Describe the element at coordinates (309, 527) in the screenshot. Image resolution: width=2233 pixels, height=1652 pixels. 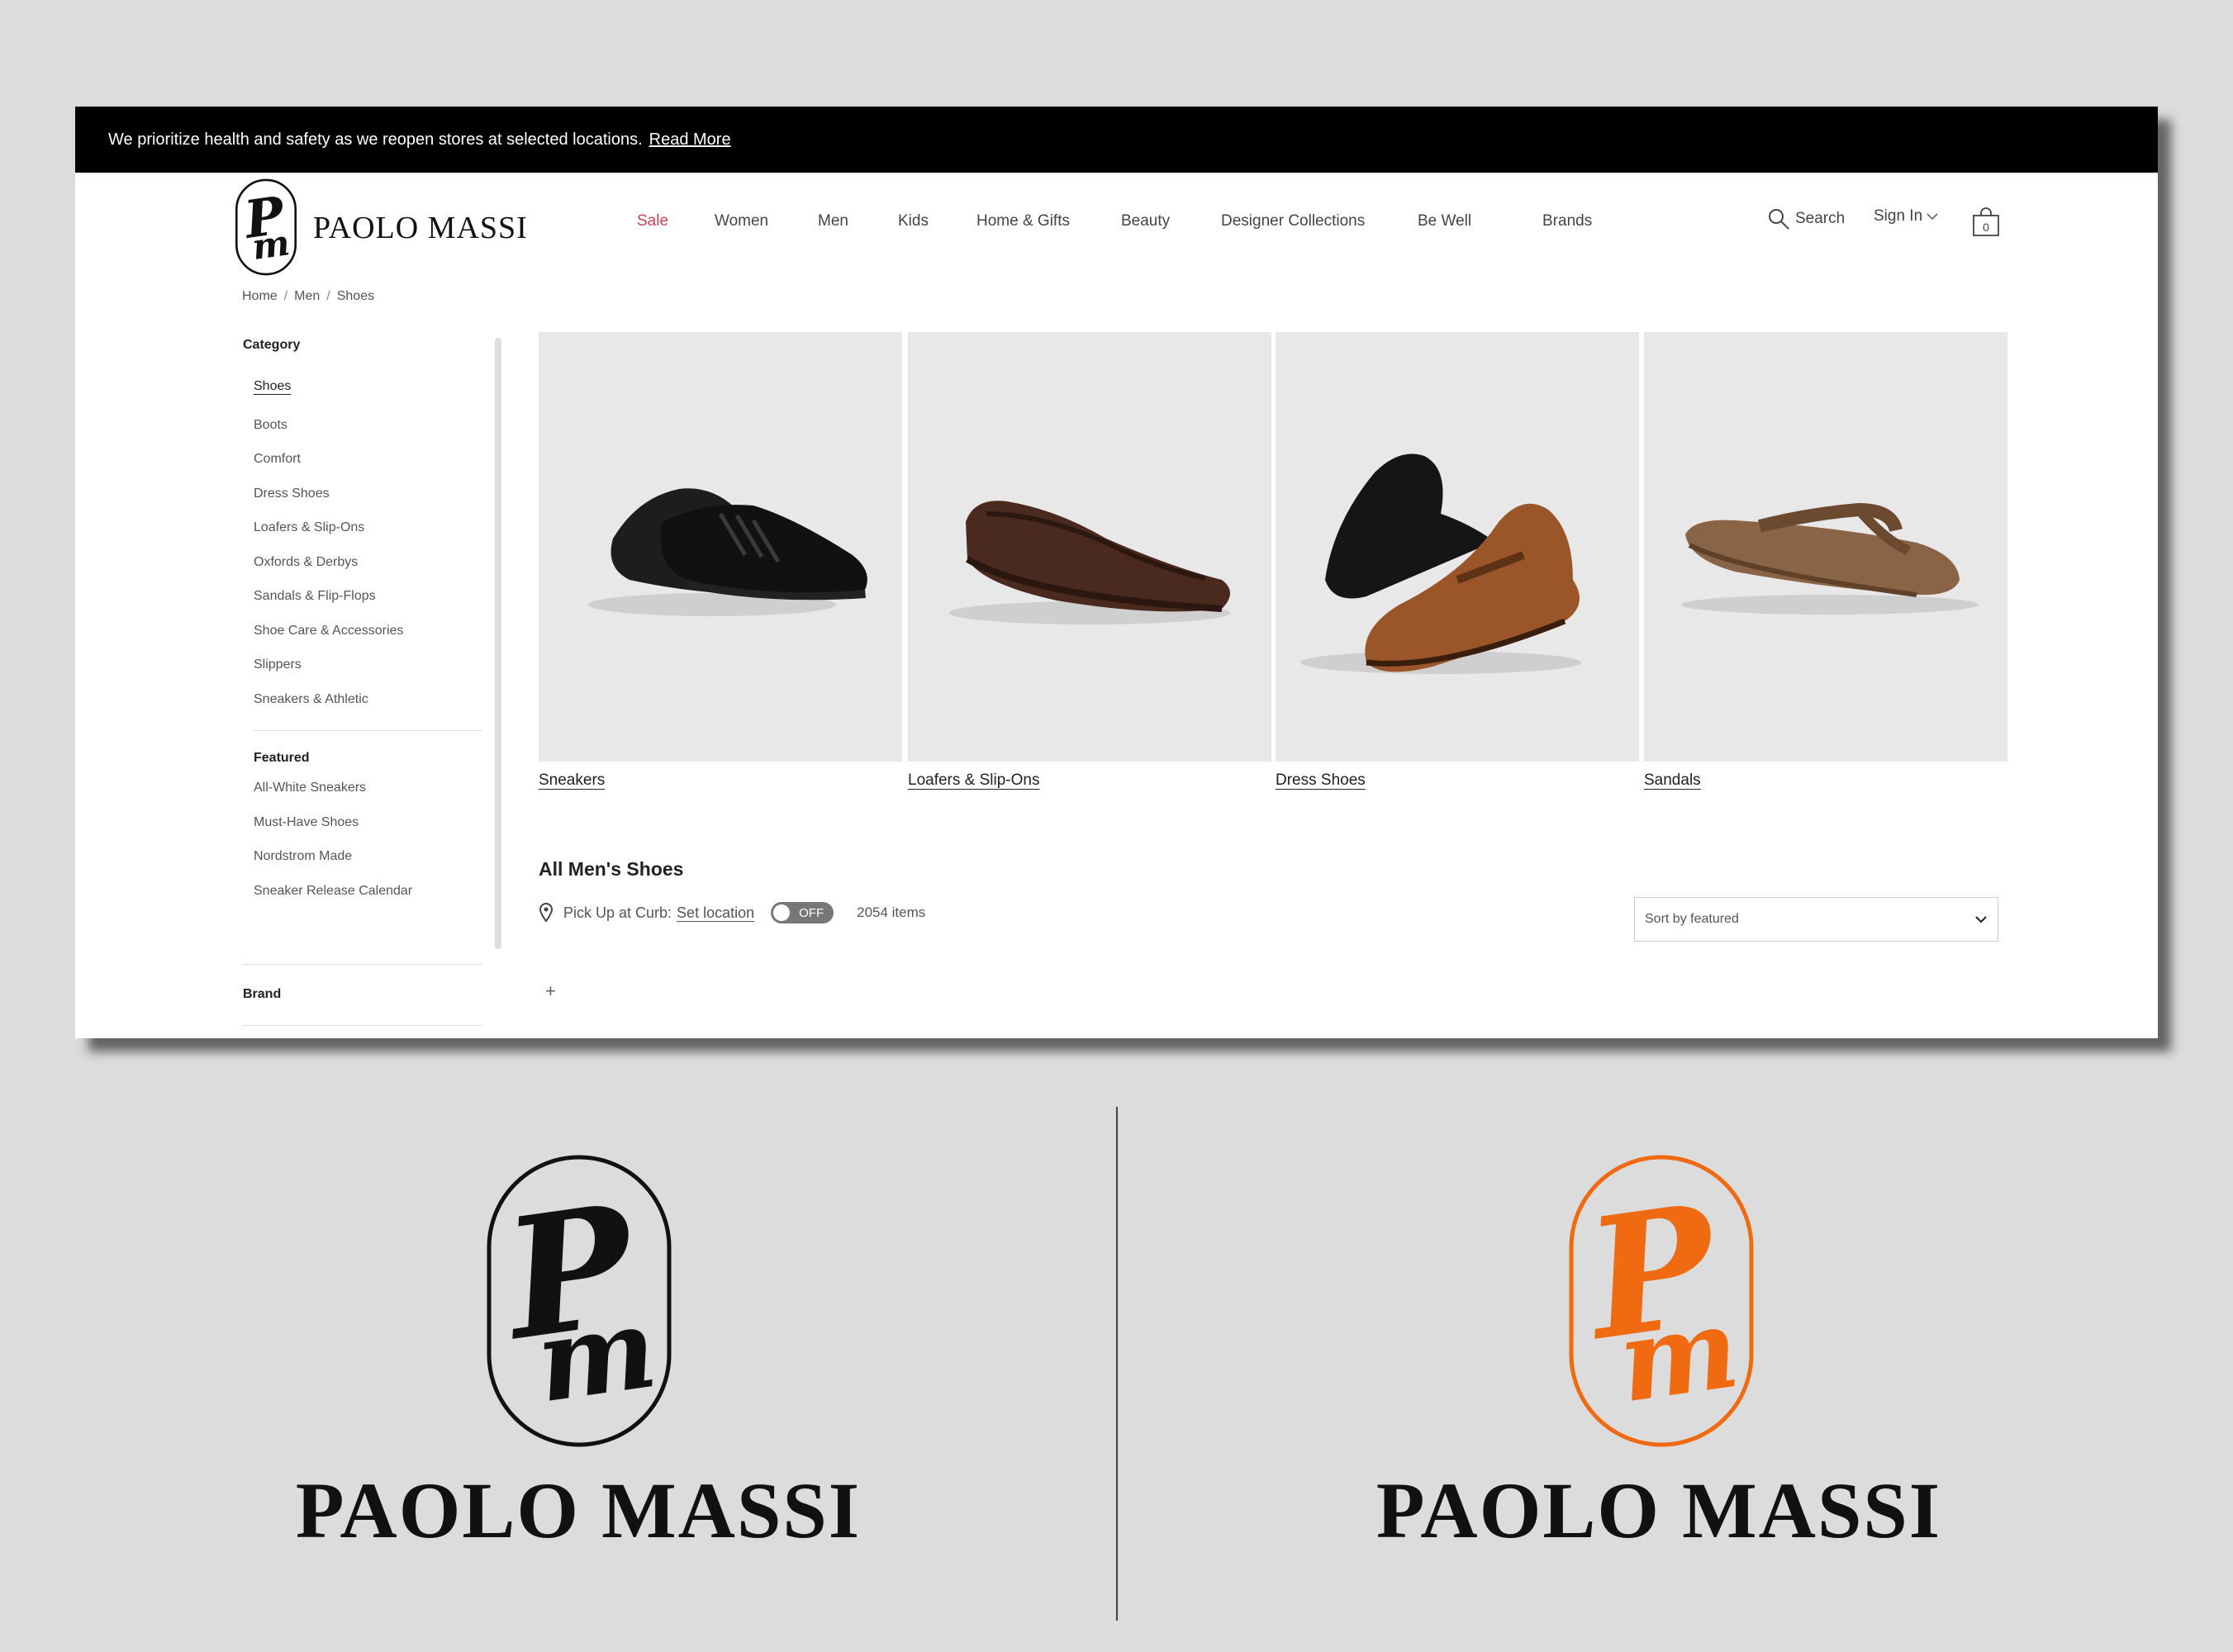
I see `category-item-loafers: Loafers & Slip-Ons` at that location.